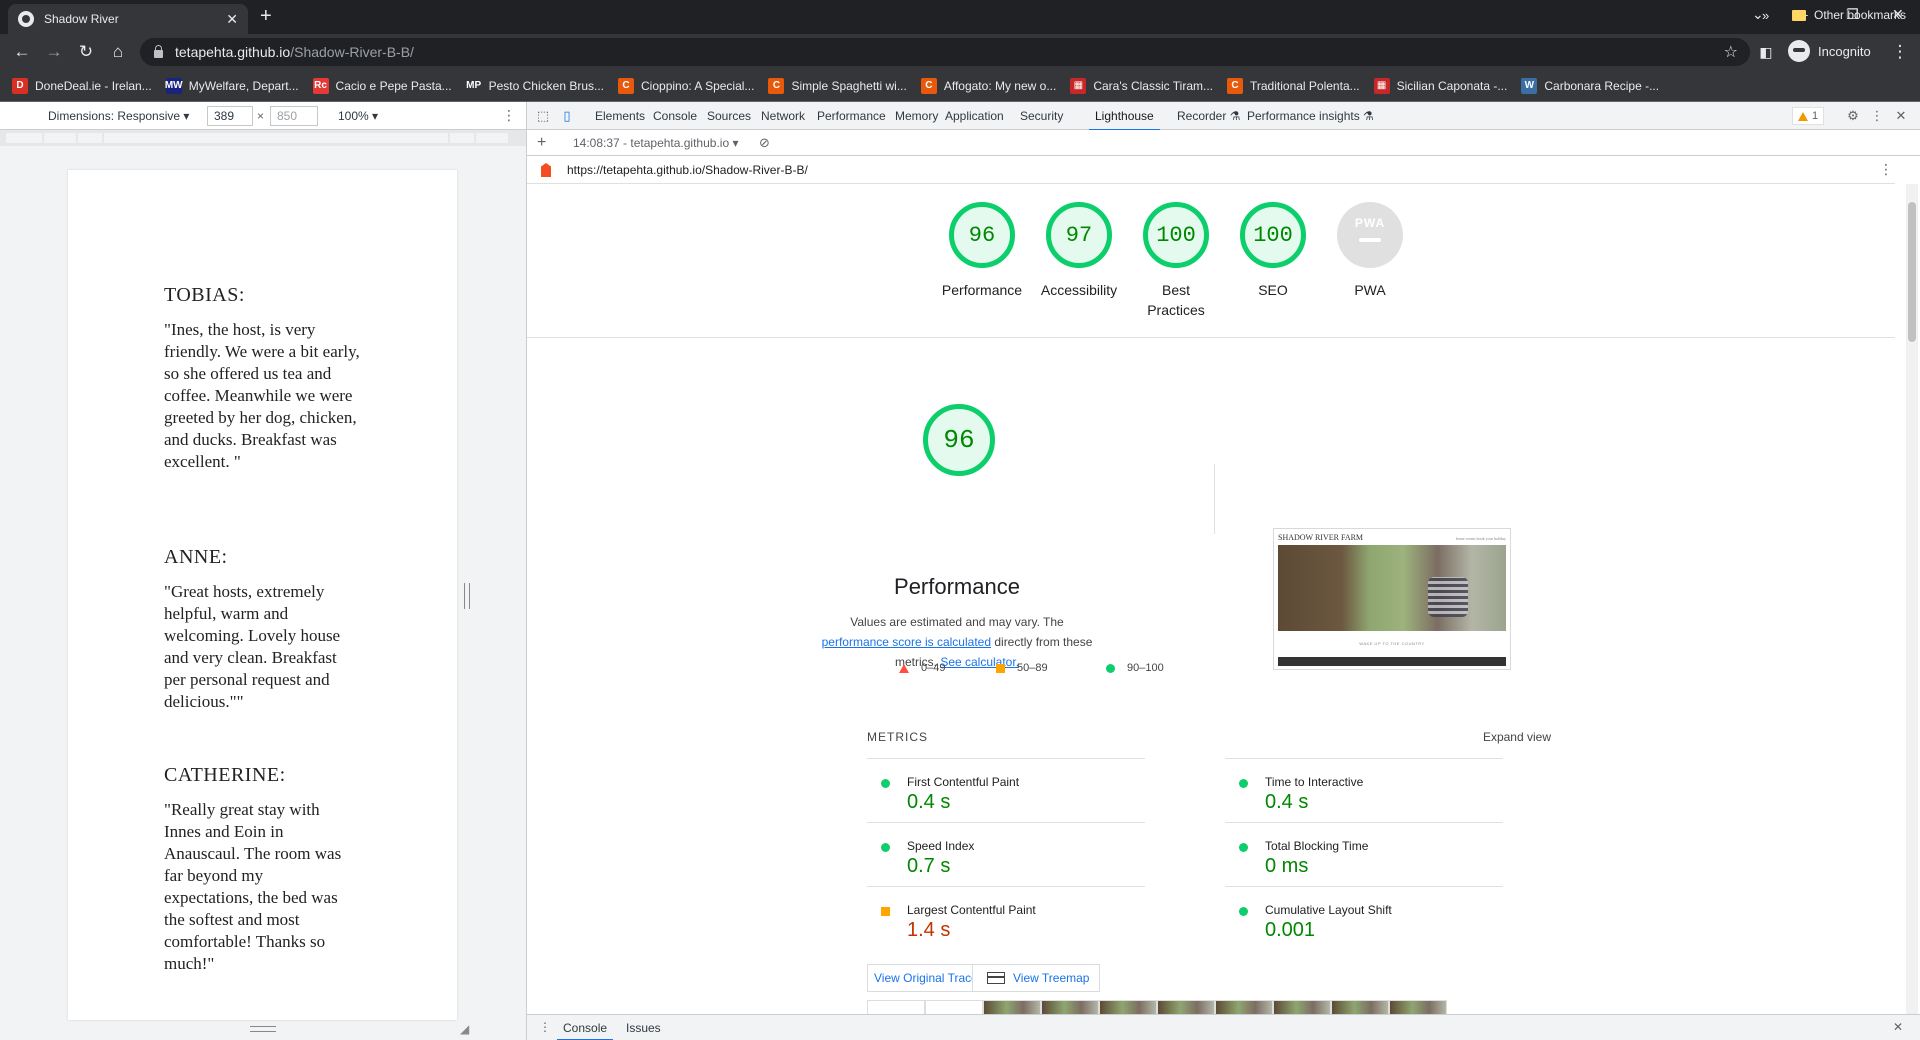 This screenshot has height=1040, width=1920. What do you see at coordinates (263, 1029) in the screenshot?
I see `bottom-resize-handle` at bounding box center [263, 1029].